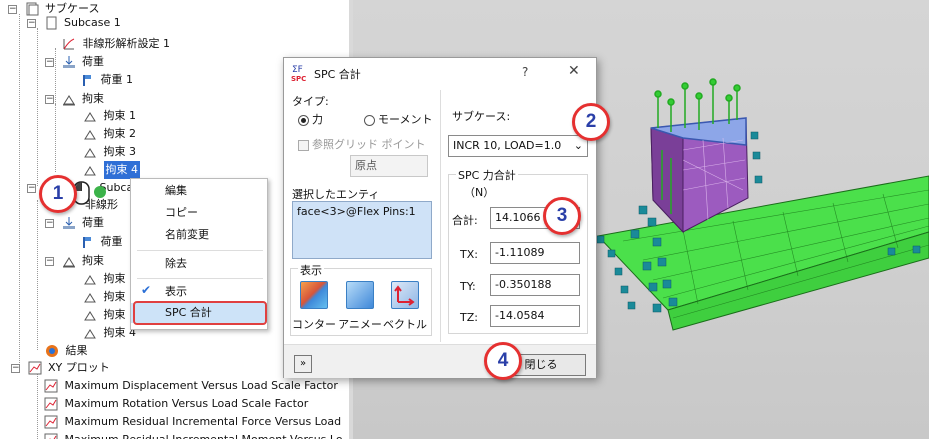  Describe the element at coordinates (126, 43) in the screenshot. I see `tree-item-label: 非線形解析設定 1` at that location.